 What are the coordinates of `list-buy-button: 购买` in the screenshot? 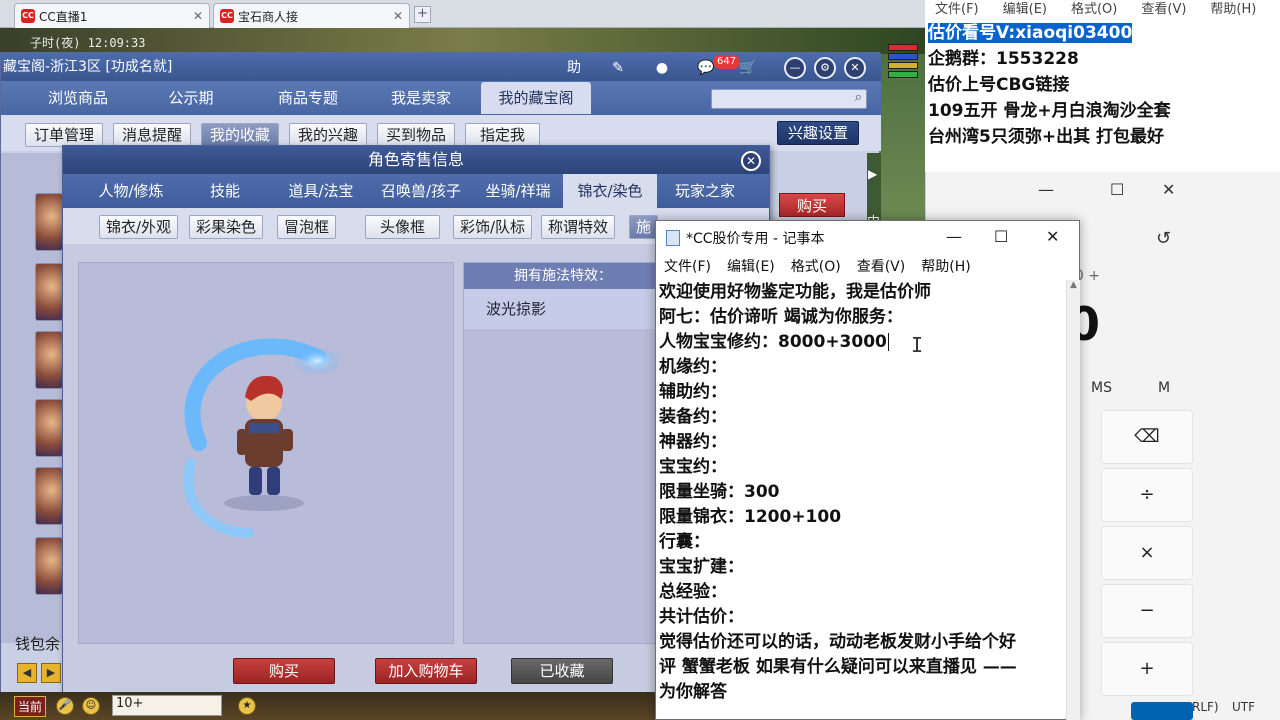 It's located at (812, 205).